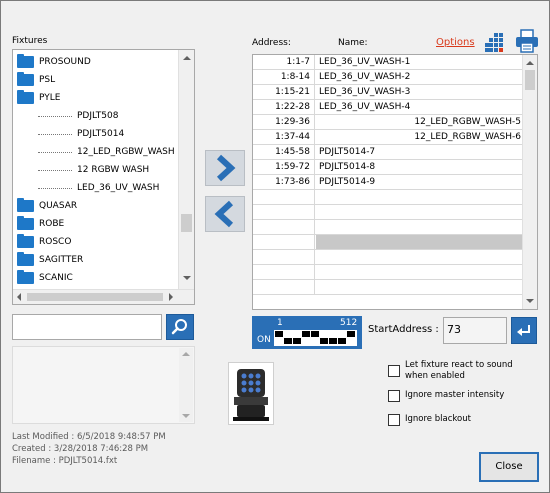 The width and height of the screenshot is (550, 493). What do you see at coordinates (186, 177) in the screenshot?
I see `tree-vertical-scrollbar` at bounding box center [186, 177].